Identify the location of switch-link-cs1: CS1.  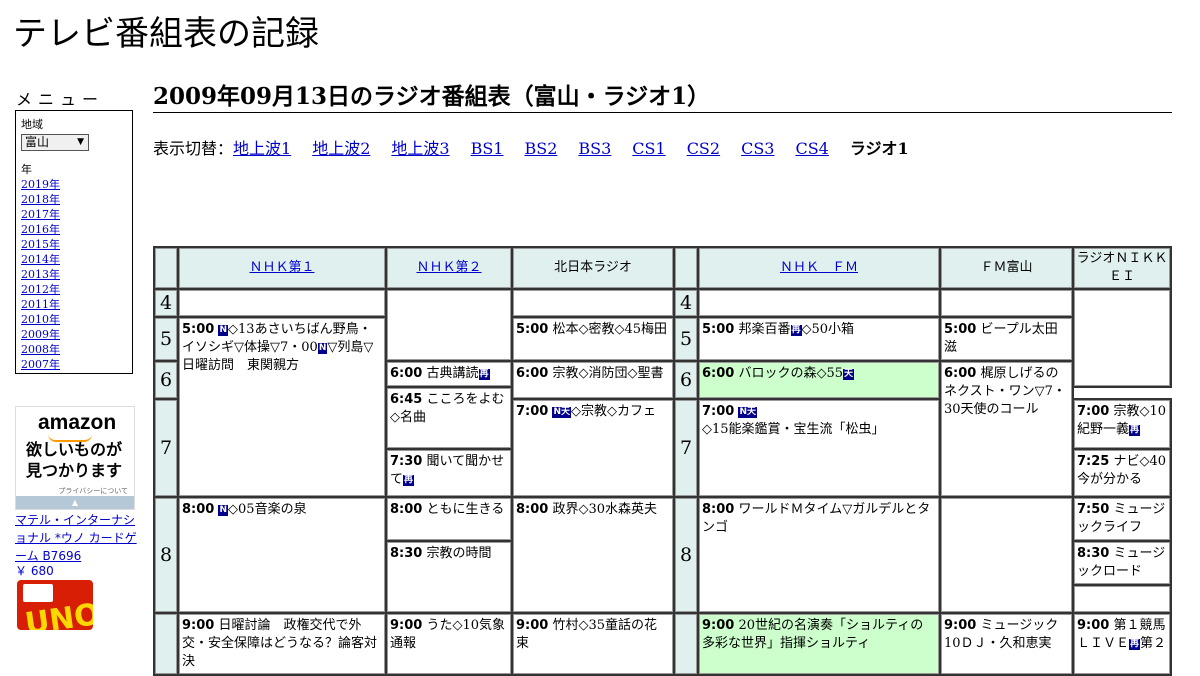
(648, 148).